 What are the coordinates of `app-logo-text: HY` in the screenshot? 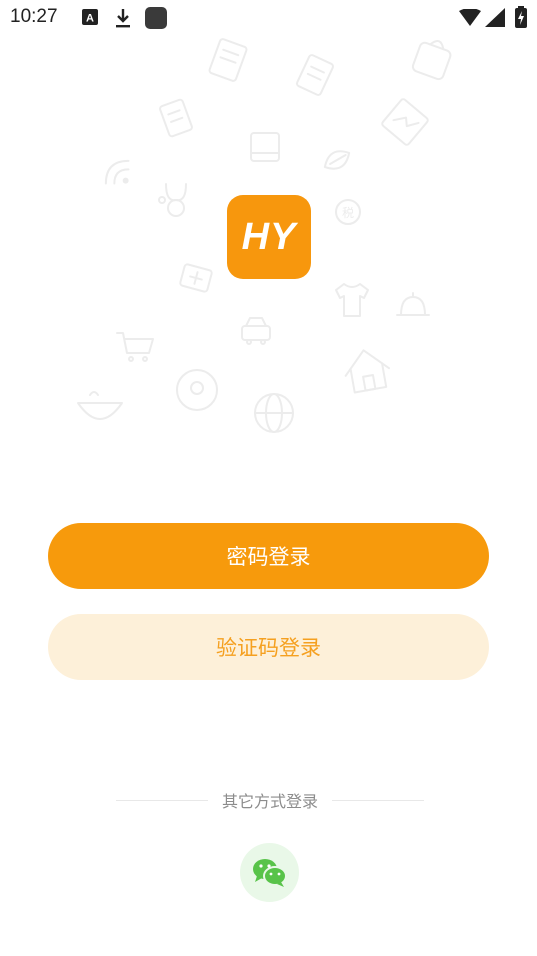 It's located at (269, 236).